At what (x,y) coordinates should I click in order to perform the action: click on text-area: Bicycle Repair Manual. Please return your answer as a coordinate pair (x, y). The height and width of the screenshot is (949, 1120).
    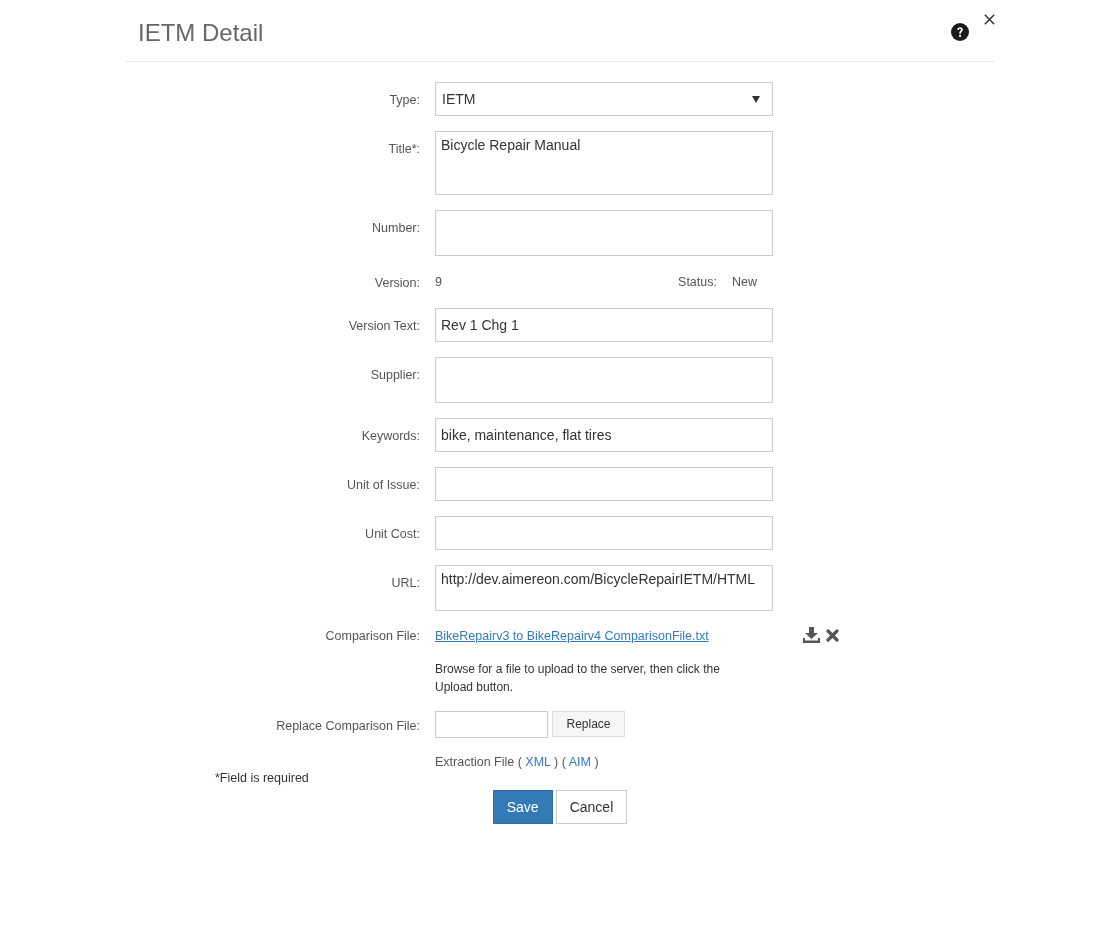
    Looking at the image, I should click on (604, 163).